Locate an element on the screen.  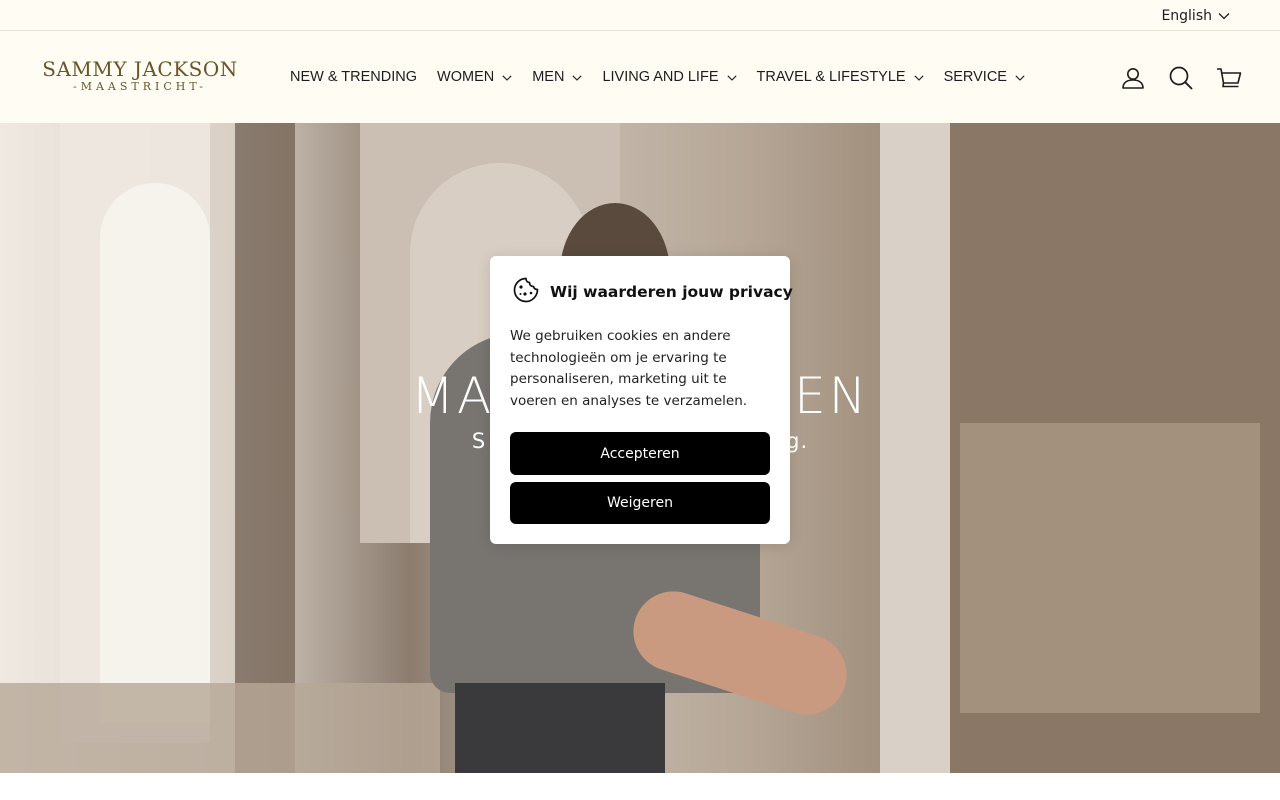
modal-title: Wij waarderen jouw privacy is located at coordinates (671, 292).